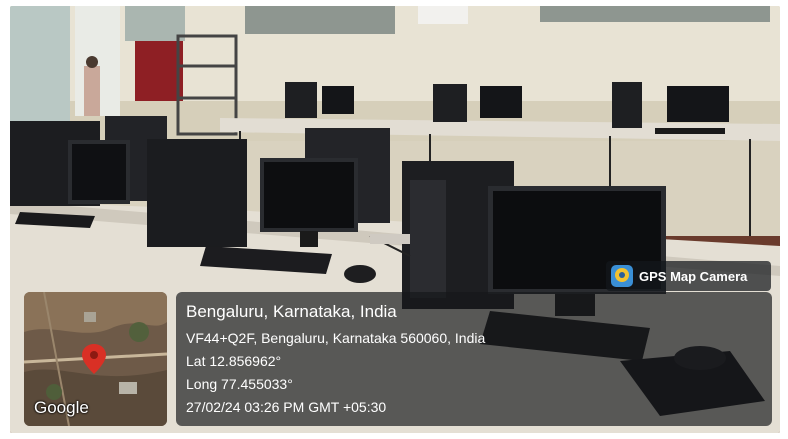  Describe the element at coordinates (95, 359) in the screenshot. I see `map-thumbnail: Google` at that location.